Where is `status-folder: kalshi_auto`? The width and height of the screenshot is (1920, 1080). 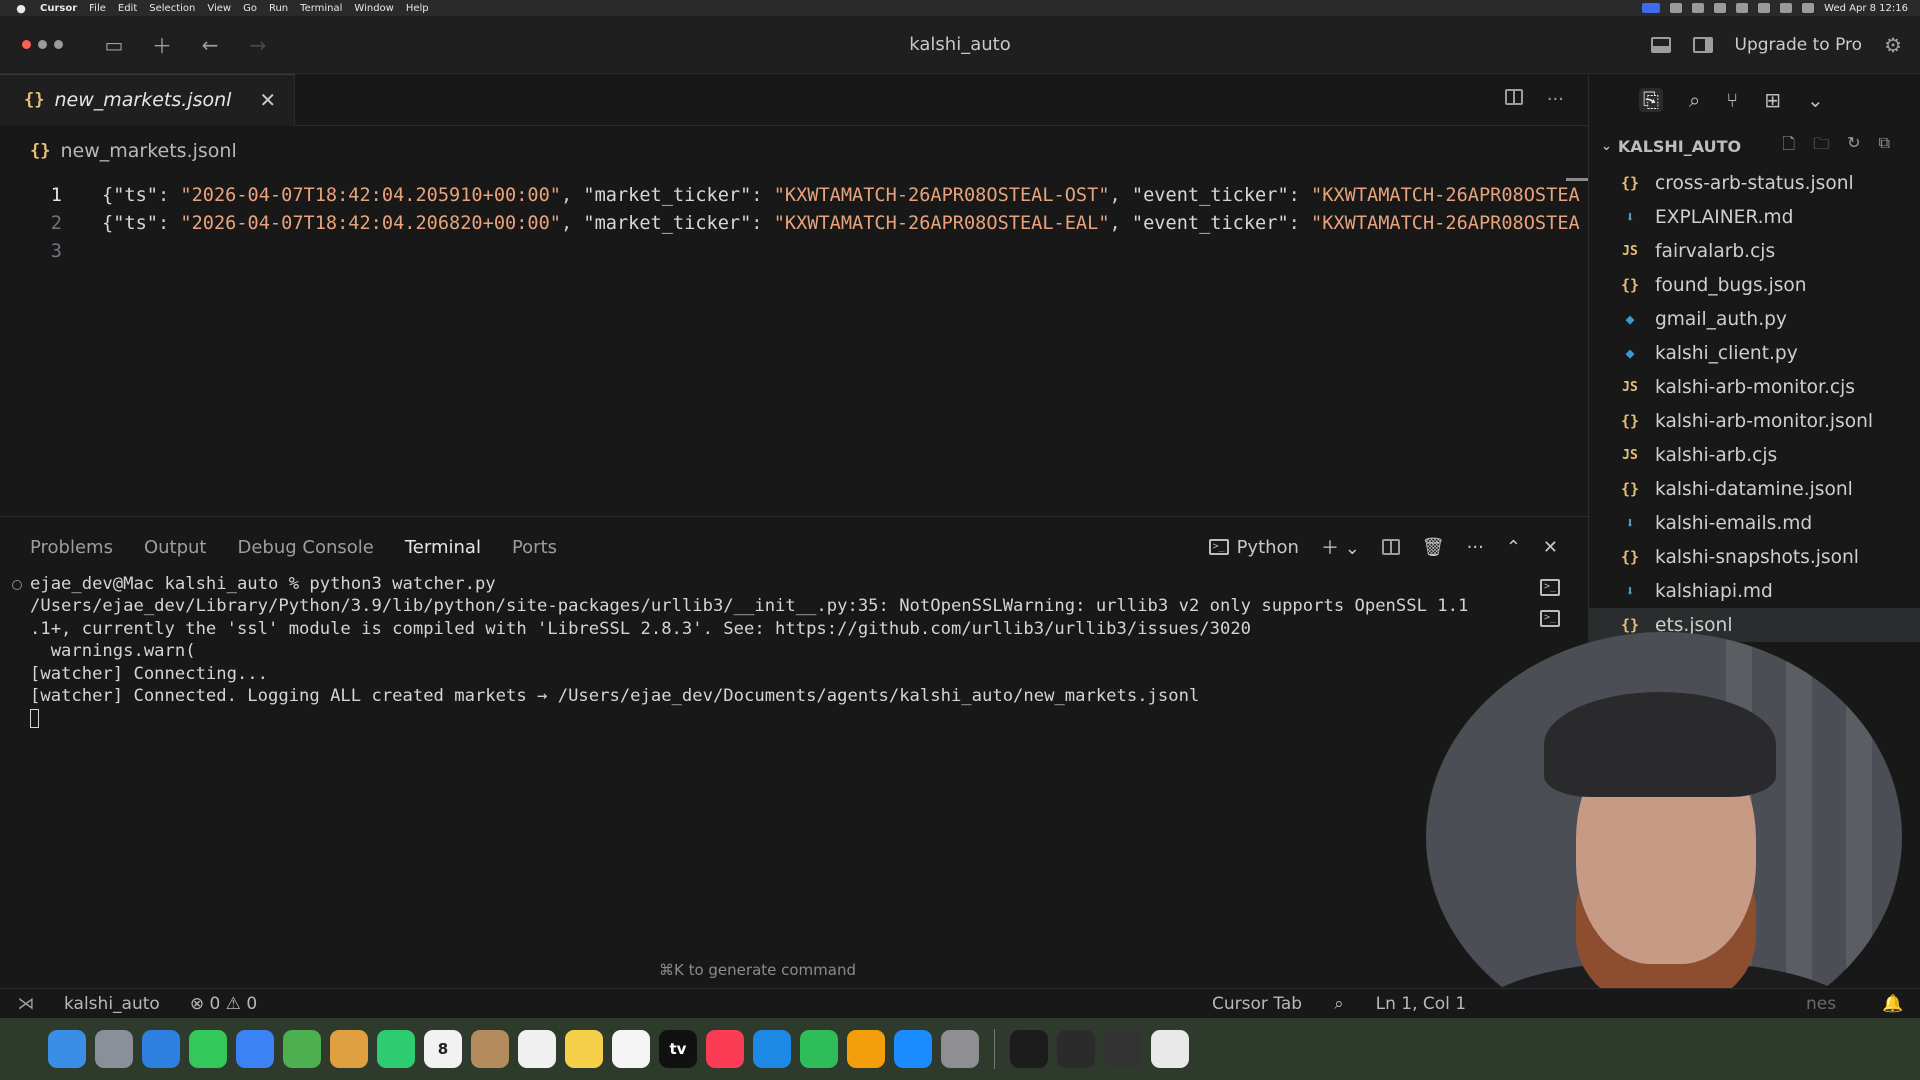 status-folder: kalshi_auto is located at coordinates (112, 1004).